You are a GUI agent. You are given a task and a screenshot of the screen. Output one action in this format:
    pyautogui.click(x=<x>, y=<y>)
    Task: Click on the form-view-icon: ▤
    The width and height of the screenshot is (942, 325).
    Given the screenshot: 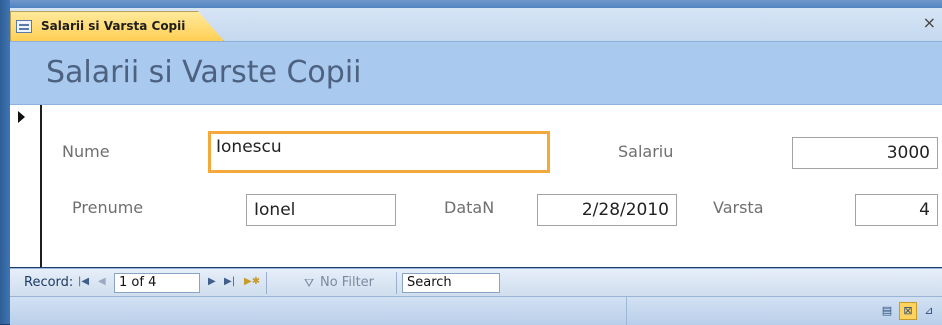 What is the action you would take?
    pyautogui.click(x=887, y=311)
    